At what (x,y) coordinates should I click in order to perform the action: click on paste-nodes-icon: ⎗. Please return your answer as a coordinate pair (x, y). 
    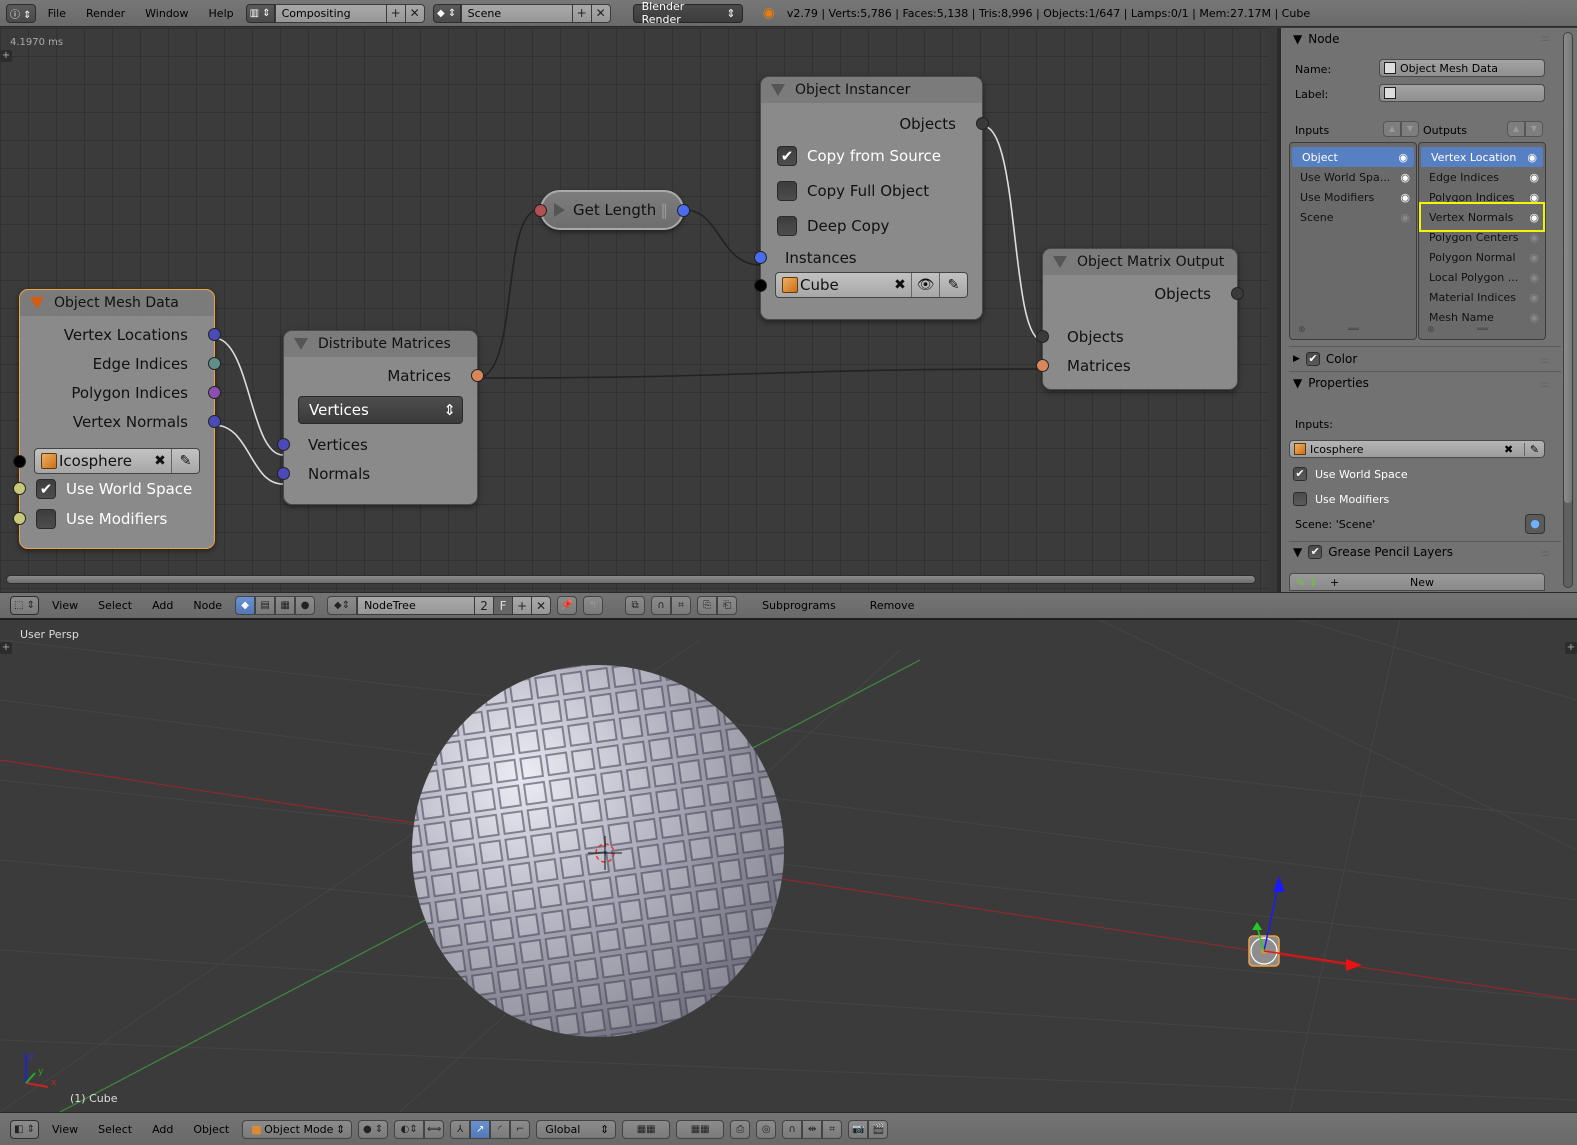
    Looking at the image, I should click on (727, 605).